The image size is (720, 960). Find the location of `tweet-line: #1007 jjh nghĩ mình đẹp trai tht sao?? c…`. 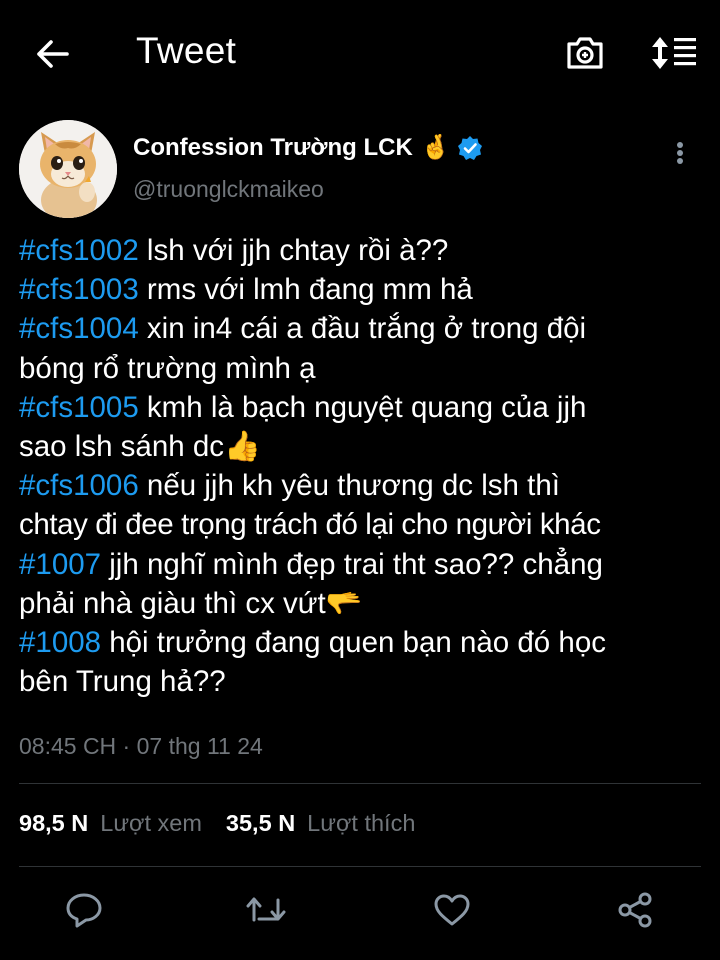

tweet-line: #1007 jjh nghĩ mình đẹp trai tht sao?? c… is located at coordinates (364, 564).